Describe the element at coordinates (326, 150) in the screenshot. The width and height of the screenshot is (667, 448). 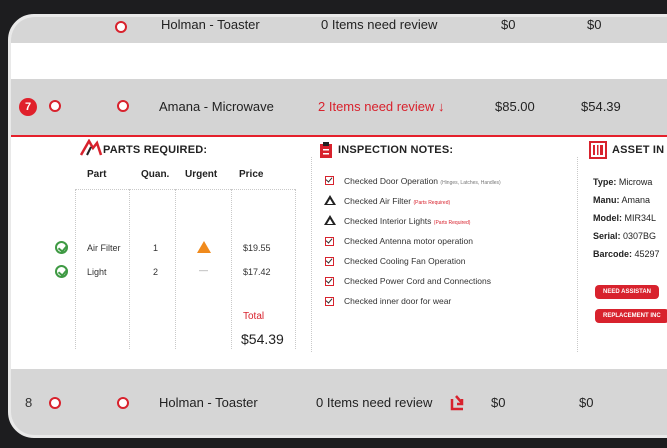
I see `clipboard-icon` at that location.